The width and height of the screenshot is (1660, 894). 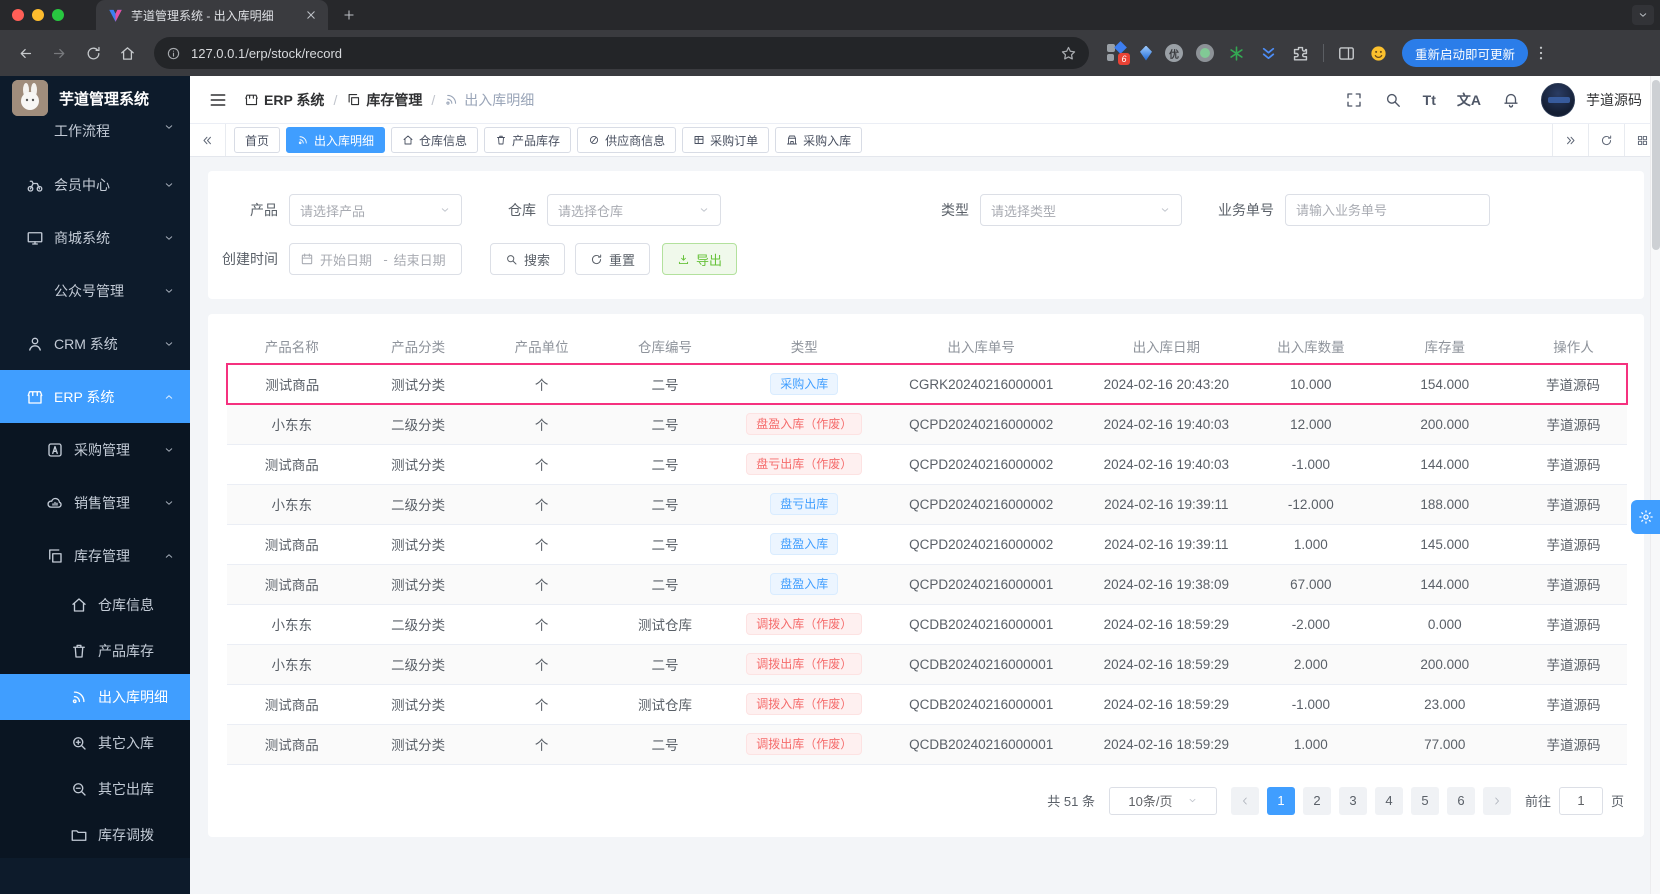 What do you see at coordinates (1655, 485) in the screenshot?
I see `page-scrollbar` at bounding box center [1655, 485].